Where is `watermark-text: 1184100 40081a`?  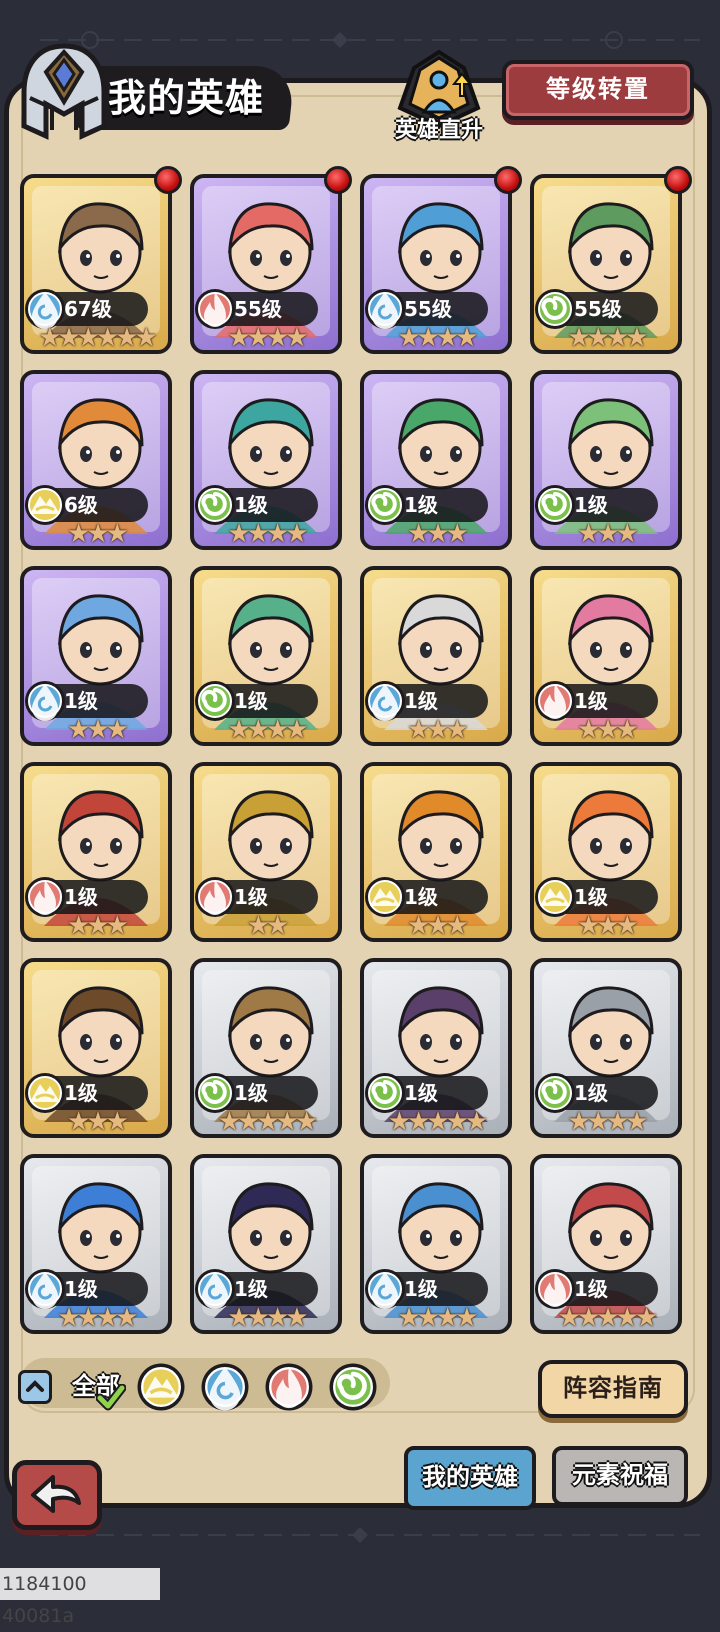
watermark-text: 1184100 40081a is located at coordinates (80, 1597).